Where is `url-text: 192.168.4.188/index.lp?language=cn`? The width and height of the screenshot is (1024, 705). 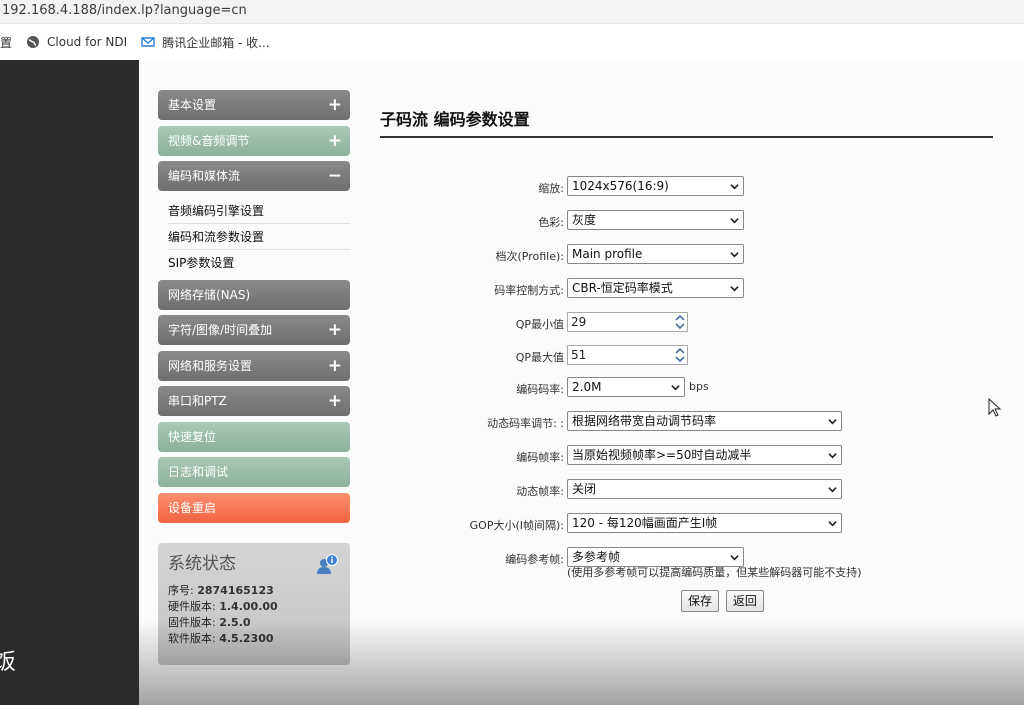 url-text: 192.168.4.188/index.lp?language=cn is located at coordinates (124, 10).